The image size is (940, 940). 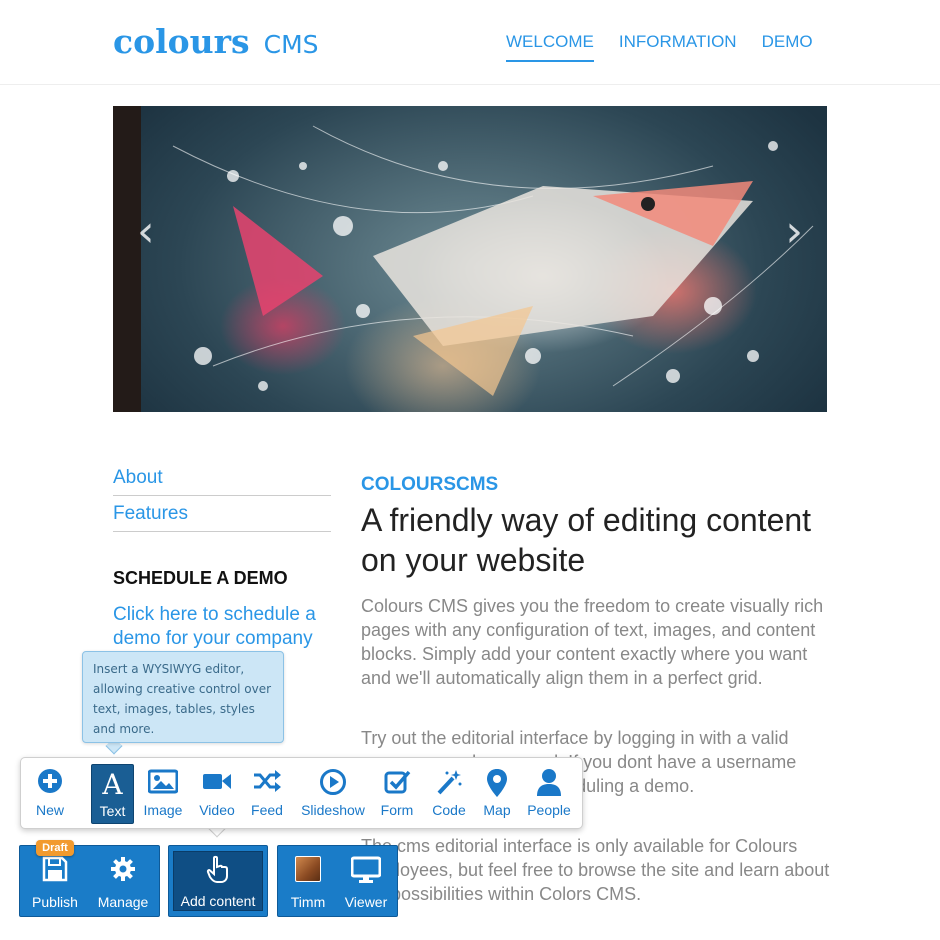 I want to click on user-button: Timm, so click(x=308, y=881).